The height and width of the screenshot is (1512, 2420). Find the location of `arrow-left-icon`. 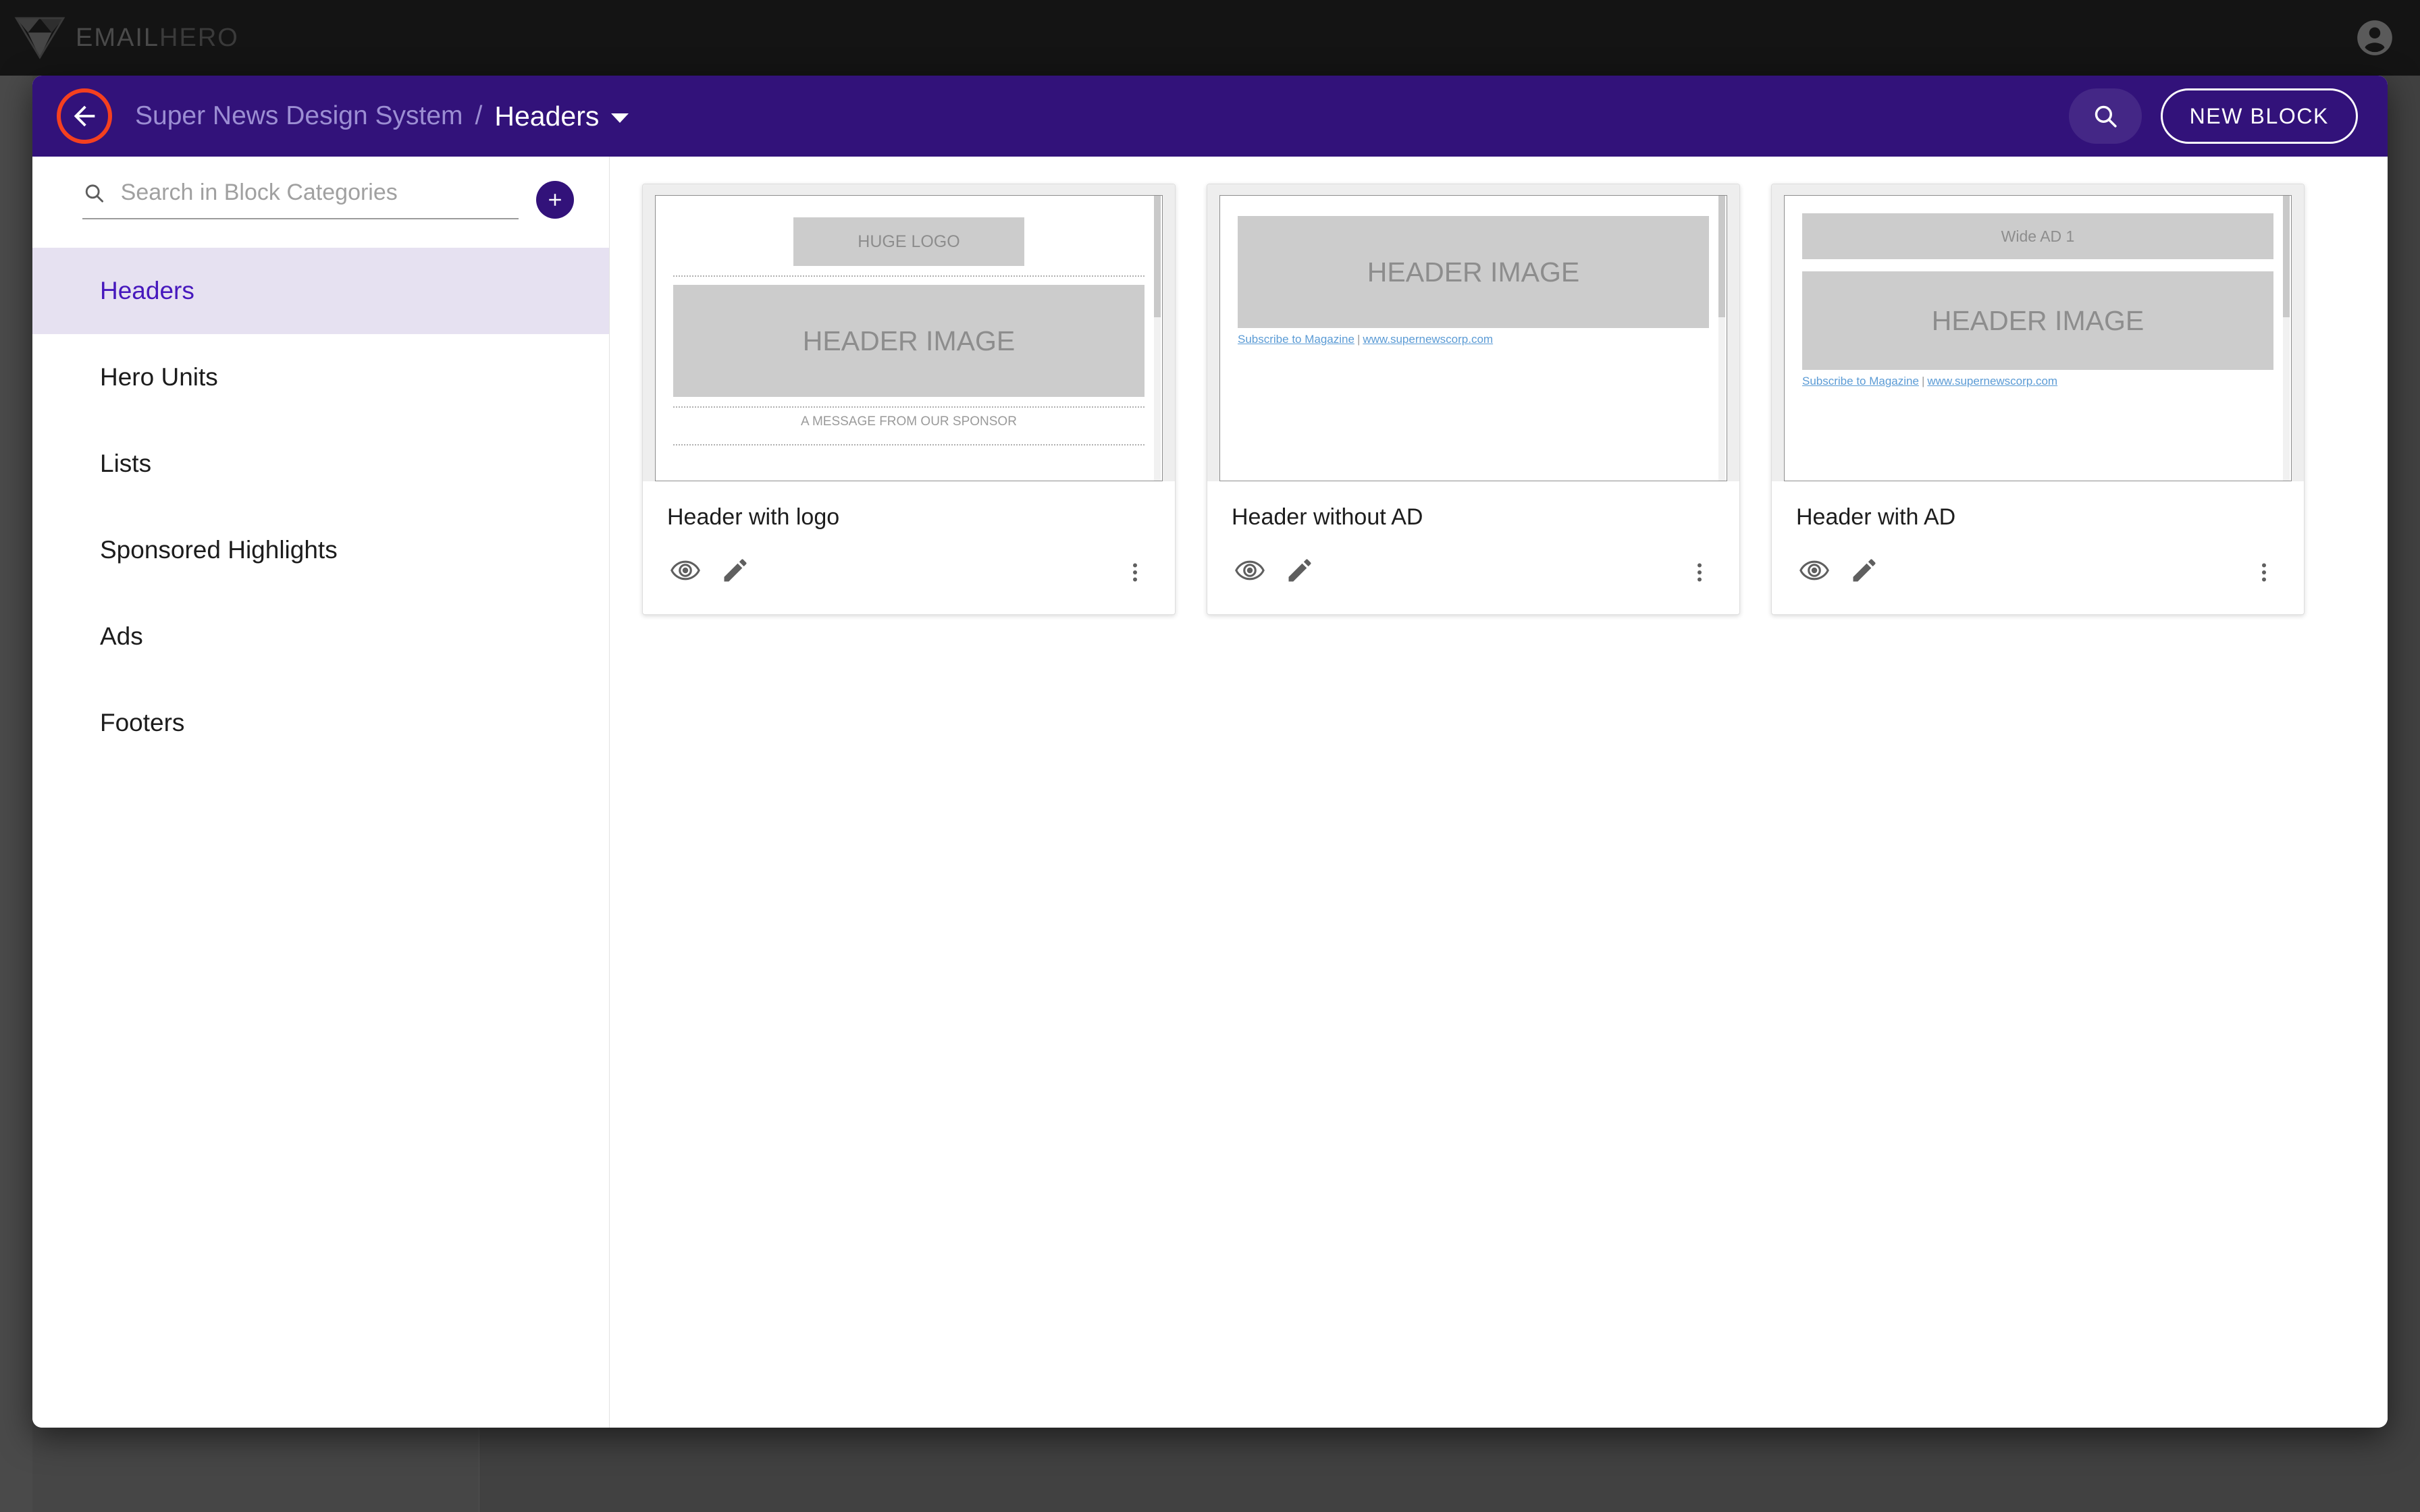

arrow-left-icon is located at coordinates (84, 116).